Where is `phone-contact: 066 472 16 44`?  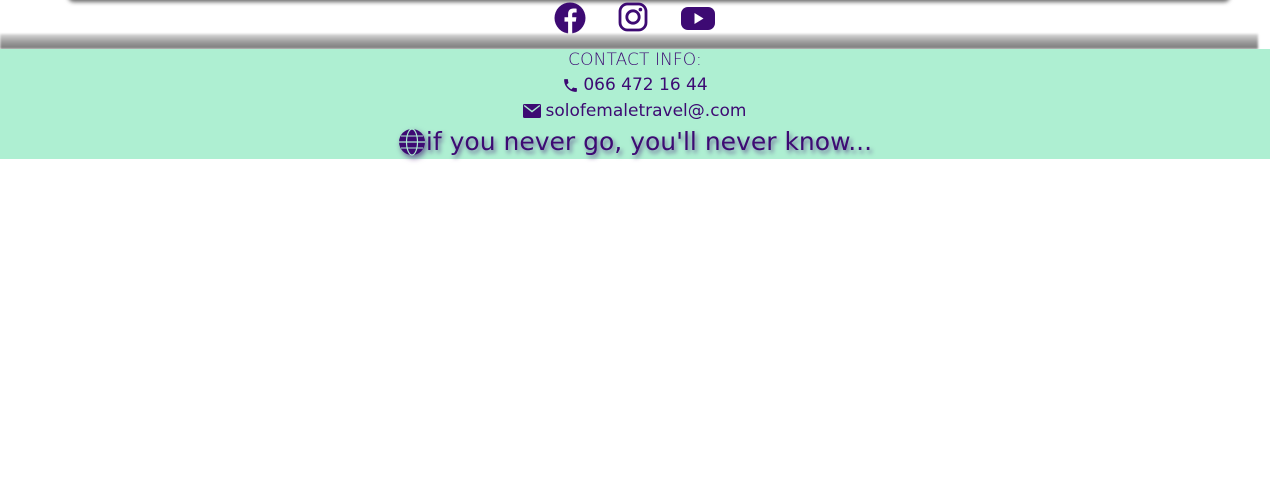
phone-contact: 066 472 16 44 is located at coordinates (635, 85).